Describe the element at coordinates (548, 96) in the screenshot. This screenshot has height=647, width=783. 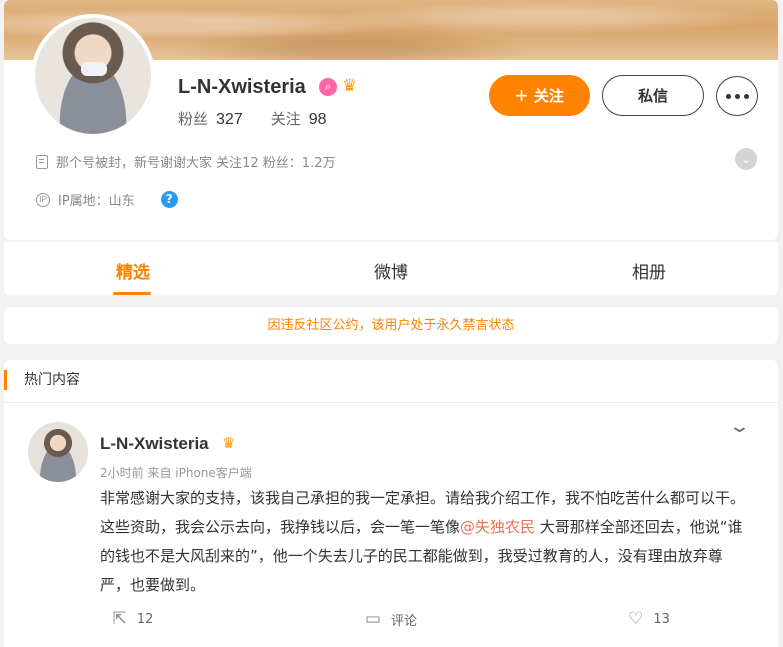
I see `follow-button-label: 关注` at that location.